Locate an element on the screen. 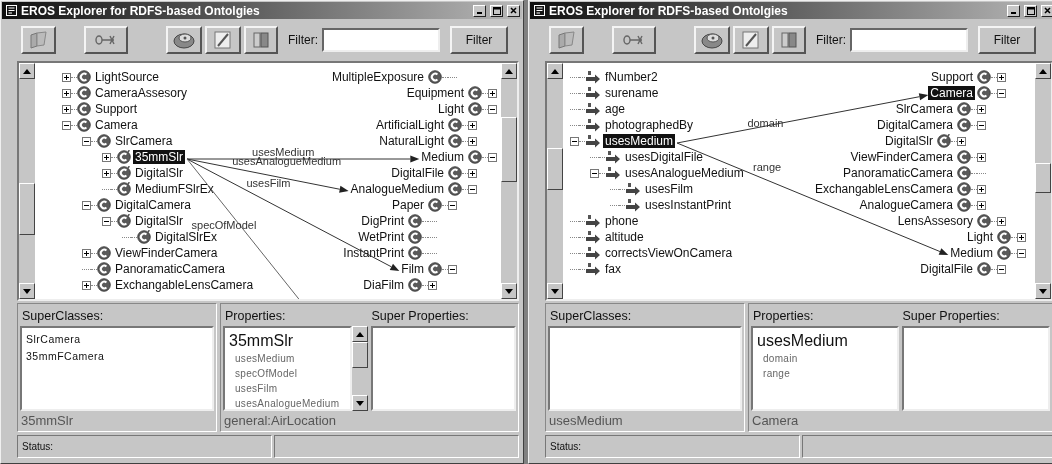 The image size is (1052, 464). tree-item: surename is located at coordinates (632, 93).